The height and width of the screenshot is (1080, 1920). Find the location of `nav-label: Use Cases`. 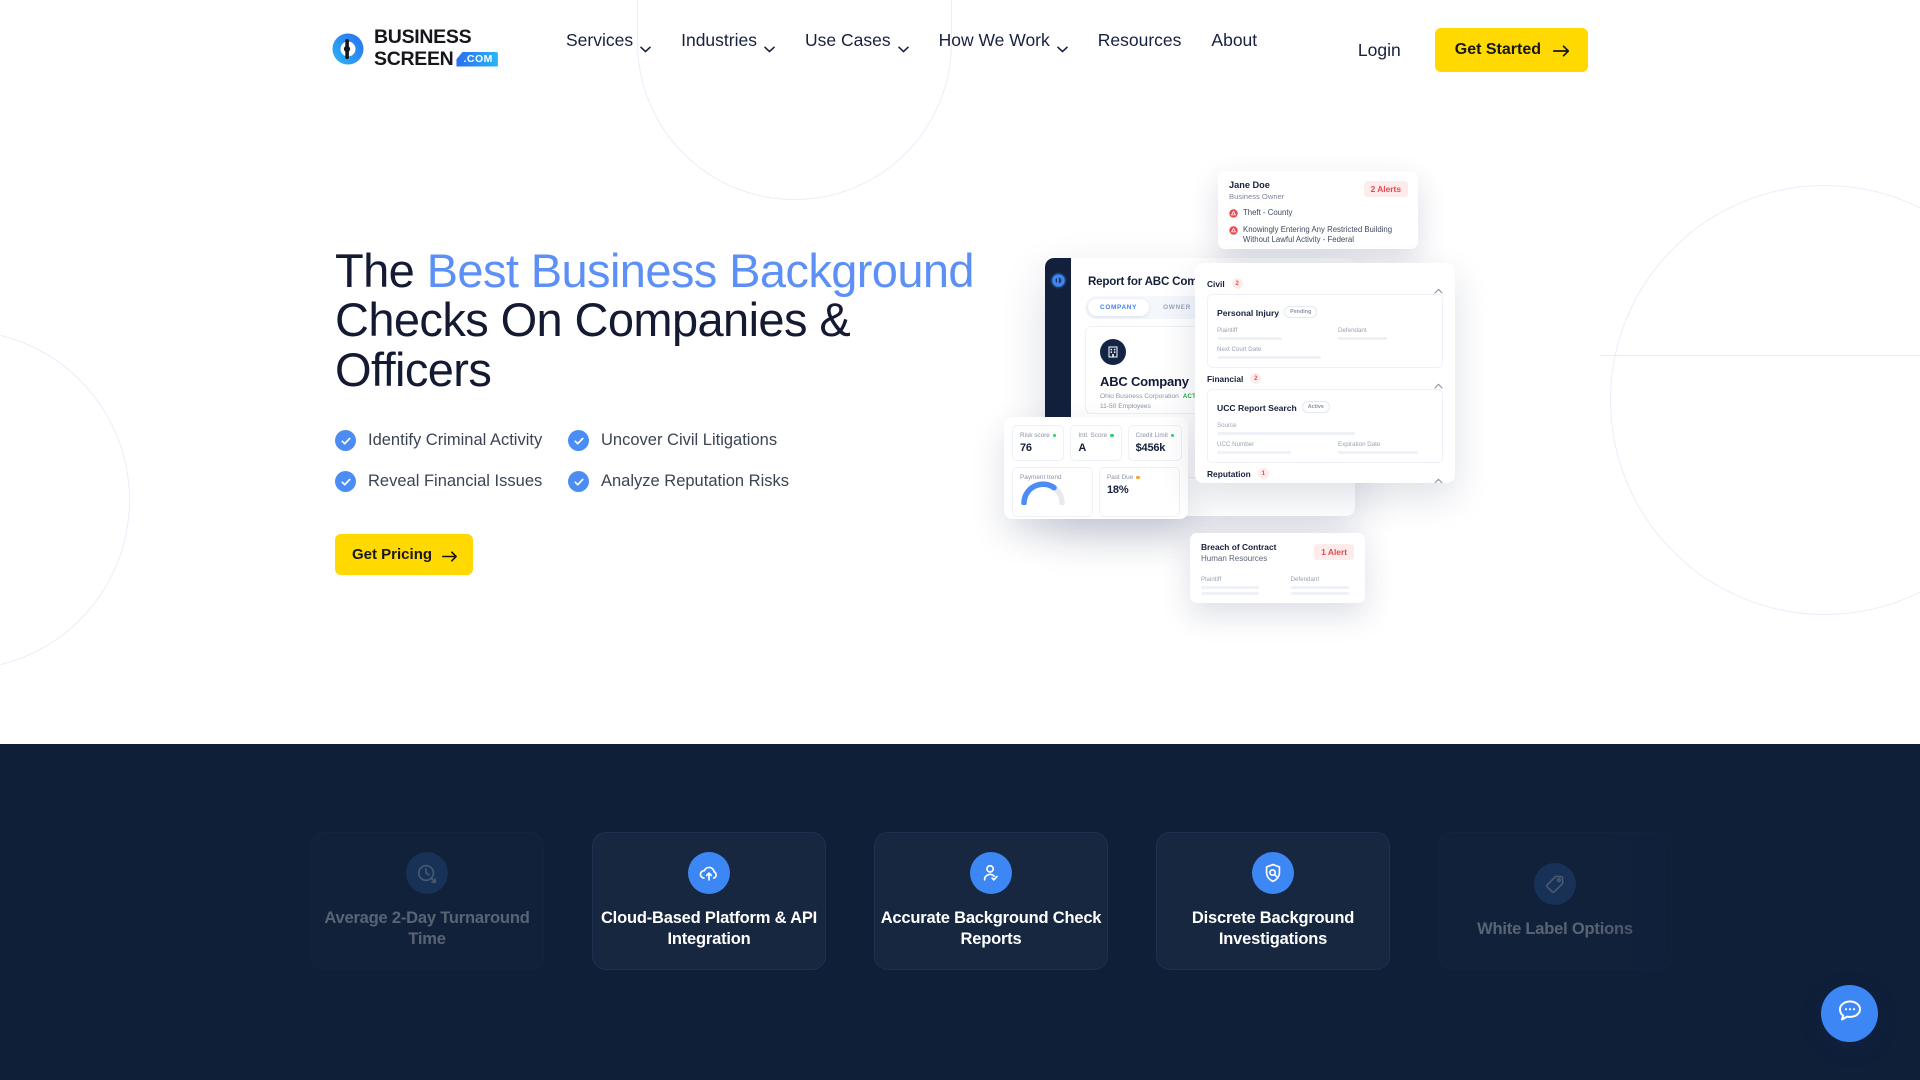

nav-label: Use Cases is located at coordinates (847, 40).